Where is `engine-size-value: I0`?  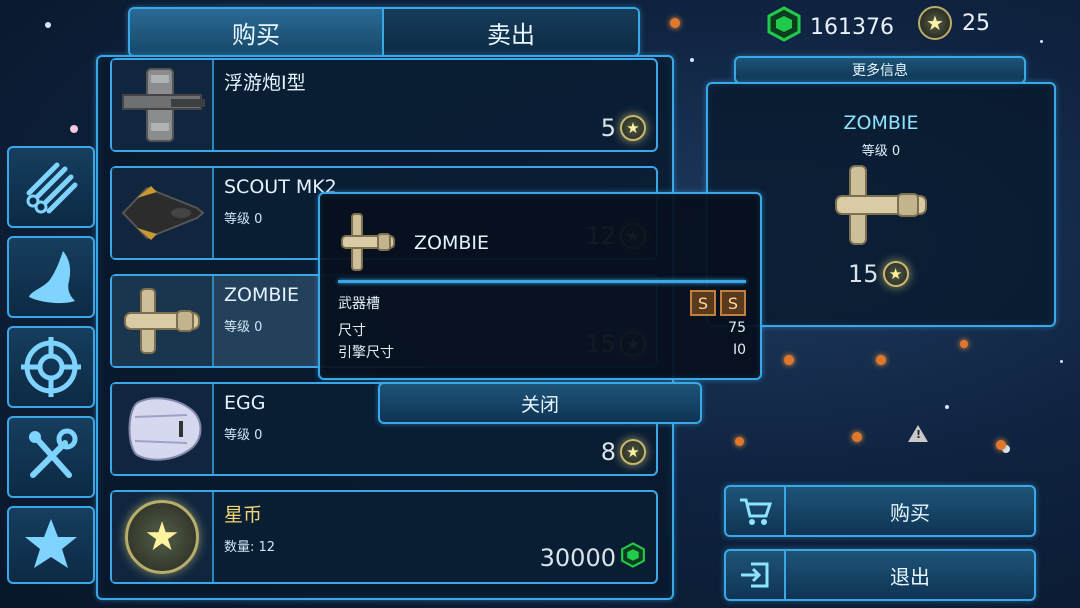 engine-size-value: I0 is located at coordinates (739, 350).